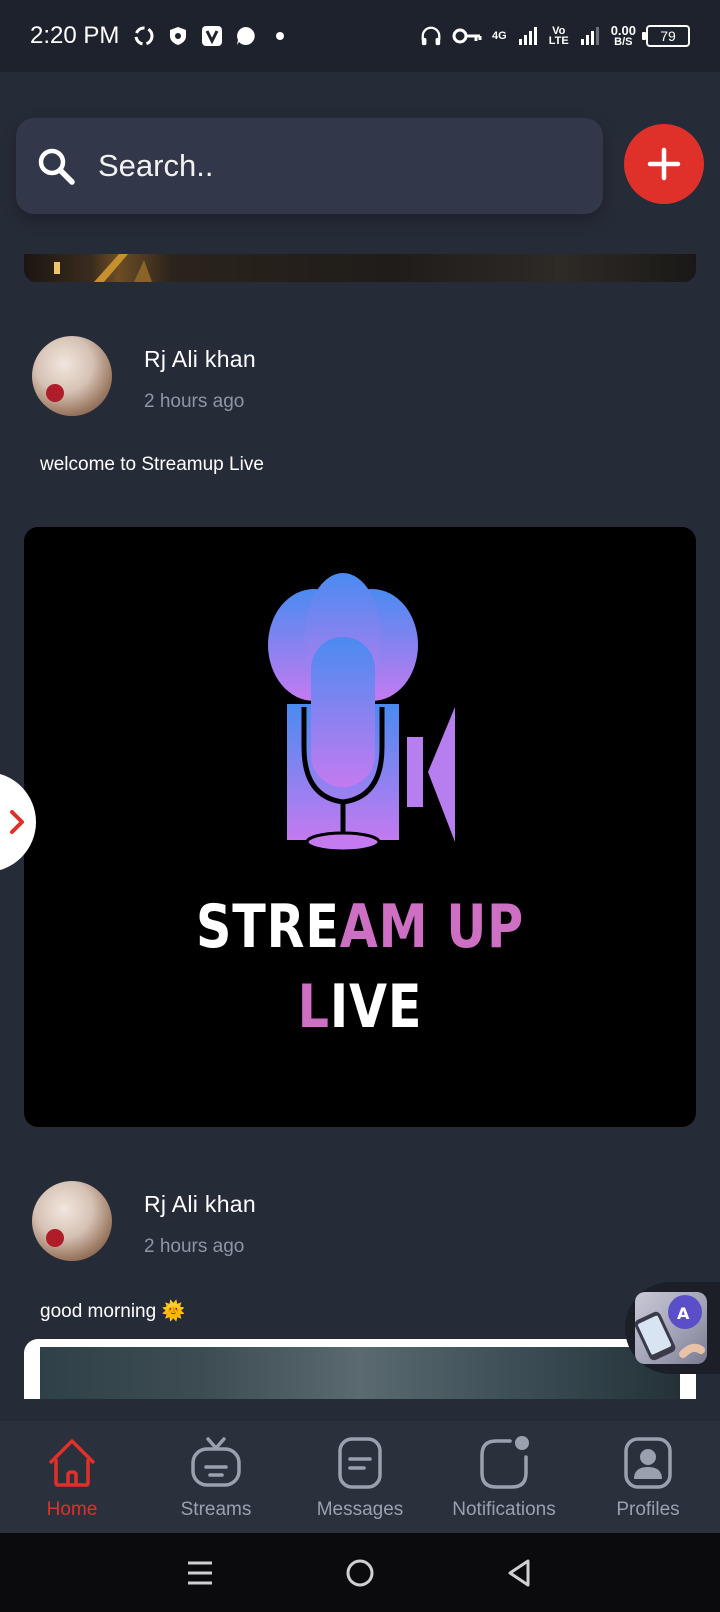  I want to click on volte-indicator: Vo LTE, so click(558, 36).